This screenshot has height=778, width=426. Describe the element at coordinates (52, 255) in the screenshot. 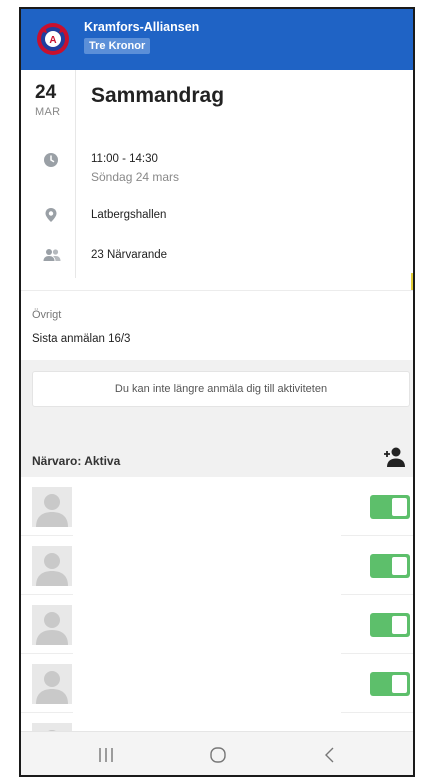

I see `people-icon` at that location.